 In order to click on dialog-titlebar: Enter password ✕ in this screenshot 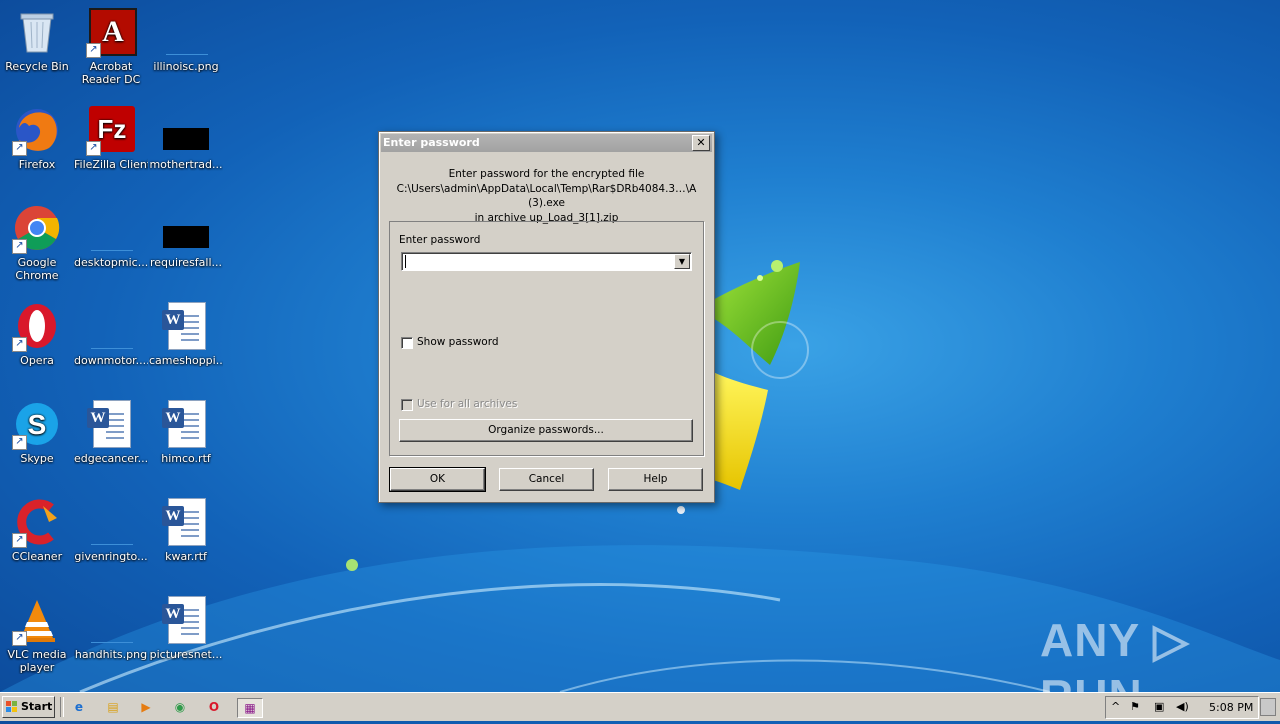, I will do `click(546, 143)`.